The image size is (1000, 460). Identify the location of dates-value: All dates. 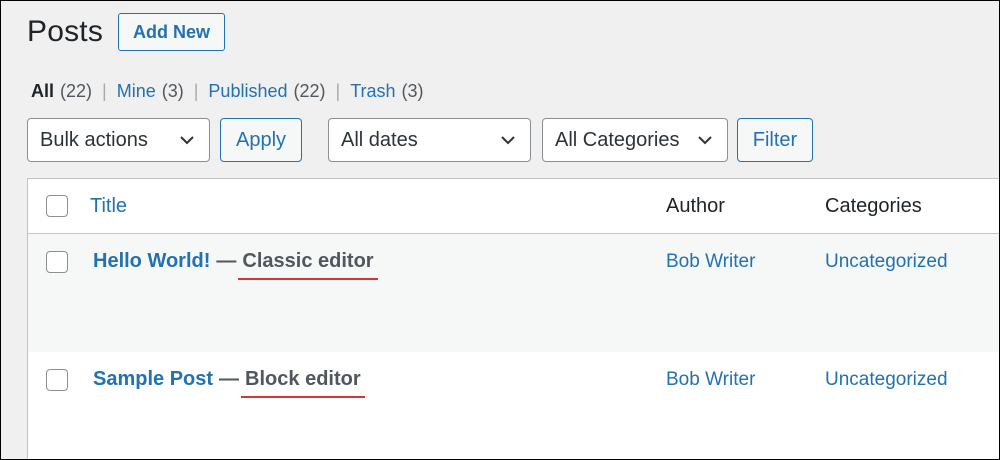
(379, 139).